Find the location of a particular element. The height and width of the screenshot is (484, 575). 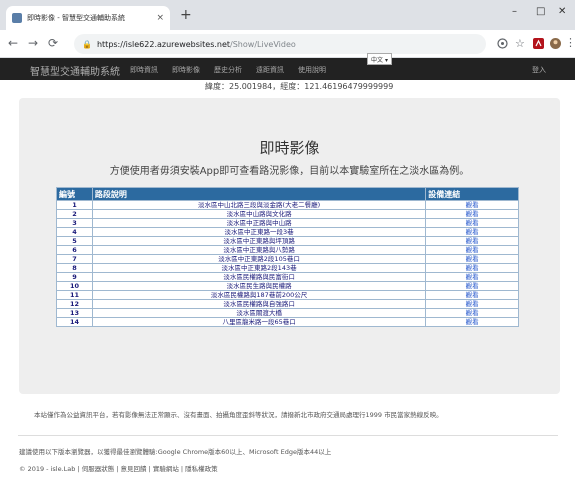

maximize-button: □ is located at coordinates (540, 11).